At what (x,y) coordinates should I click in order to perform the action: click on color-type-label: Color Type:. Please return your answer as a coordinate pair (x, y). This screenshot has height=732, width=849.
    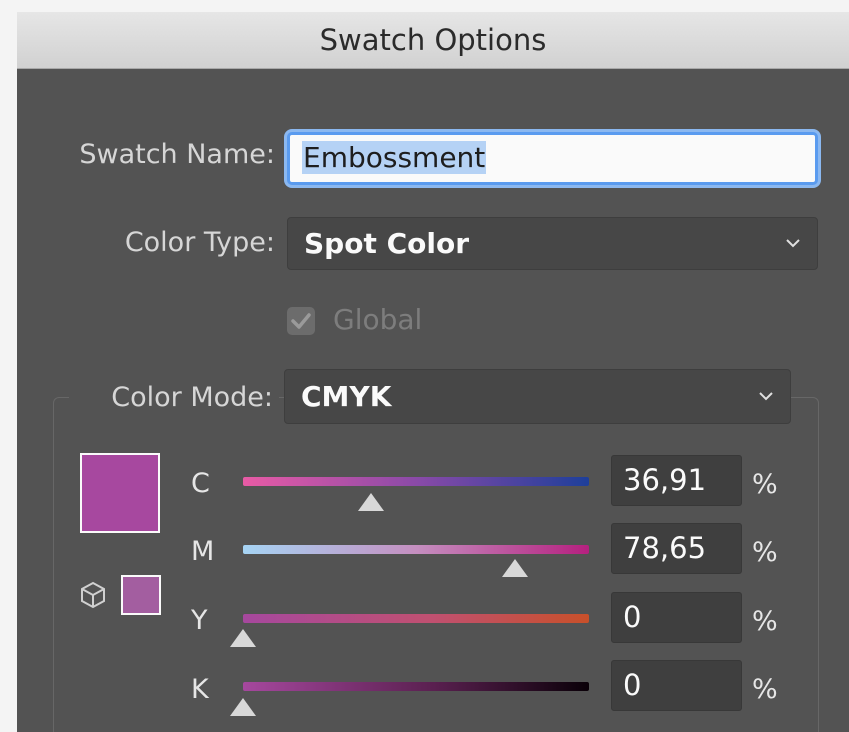
    Looking at the image, I should click on (199, 242).